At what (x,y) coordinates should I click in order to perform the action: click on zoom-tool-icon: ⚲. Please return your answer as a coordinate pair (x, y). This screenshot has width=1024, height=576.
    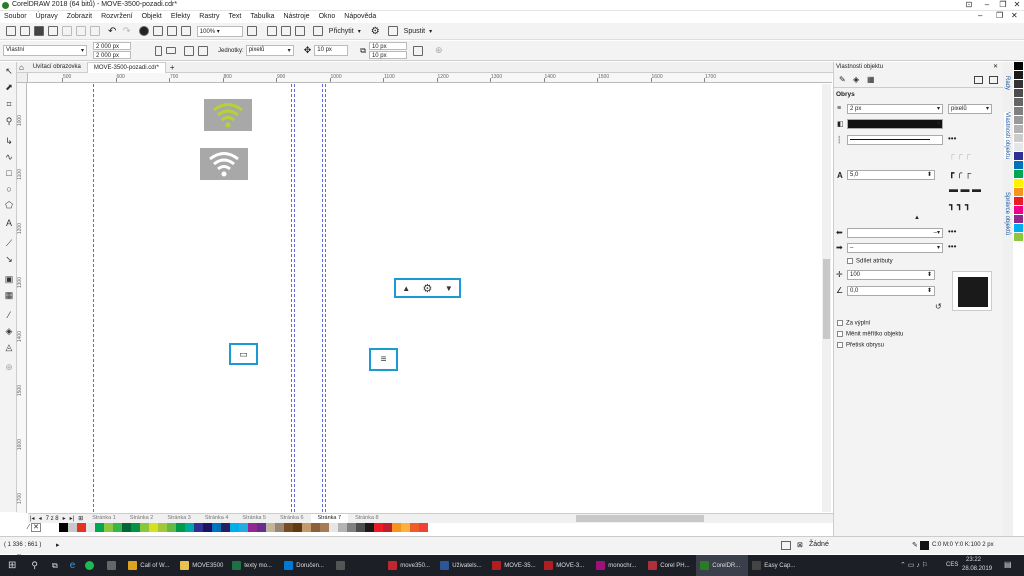
    Looking at the image, I should click on (9, 121).